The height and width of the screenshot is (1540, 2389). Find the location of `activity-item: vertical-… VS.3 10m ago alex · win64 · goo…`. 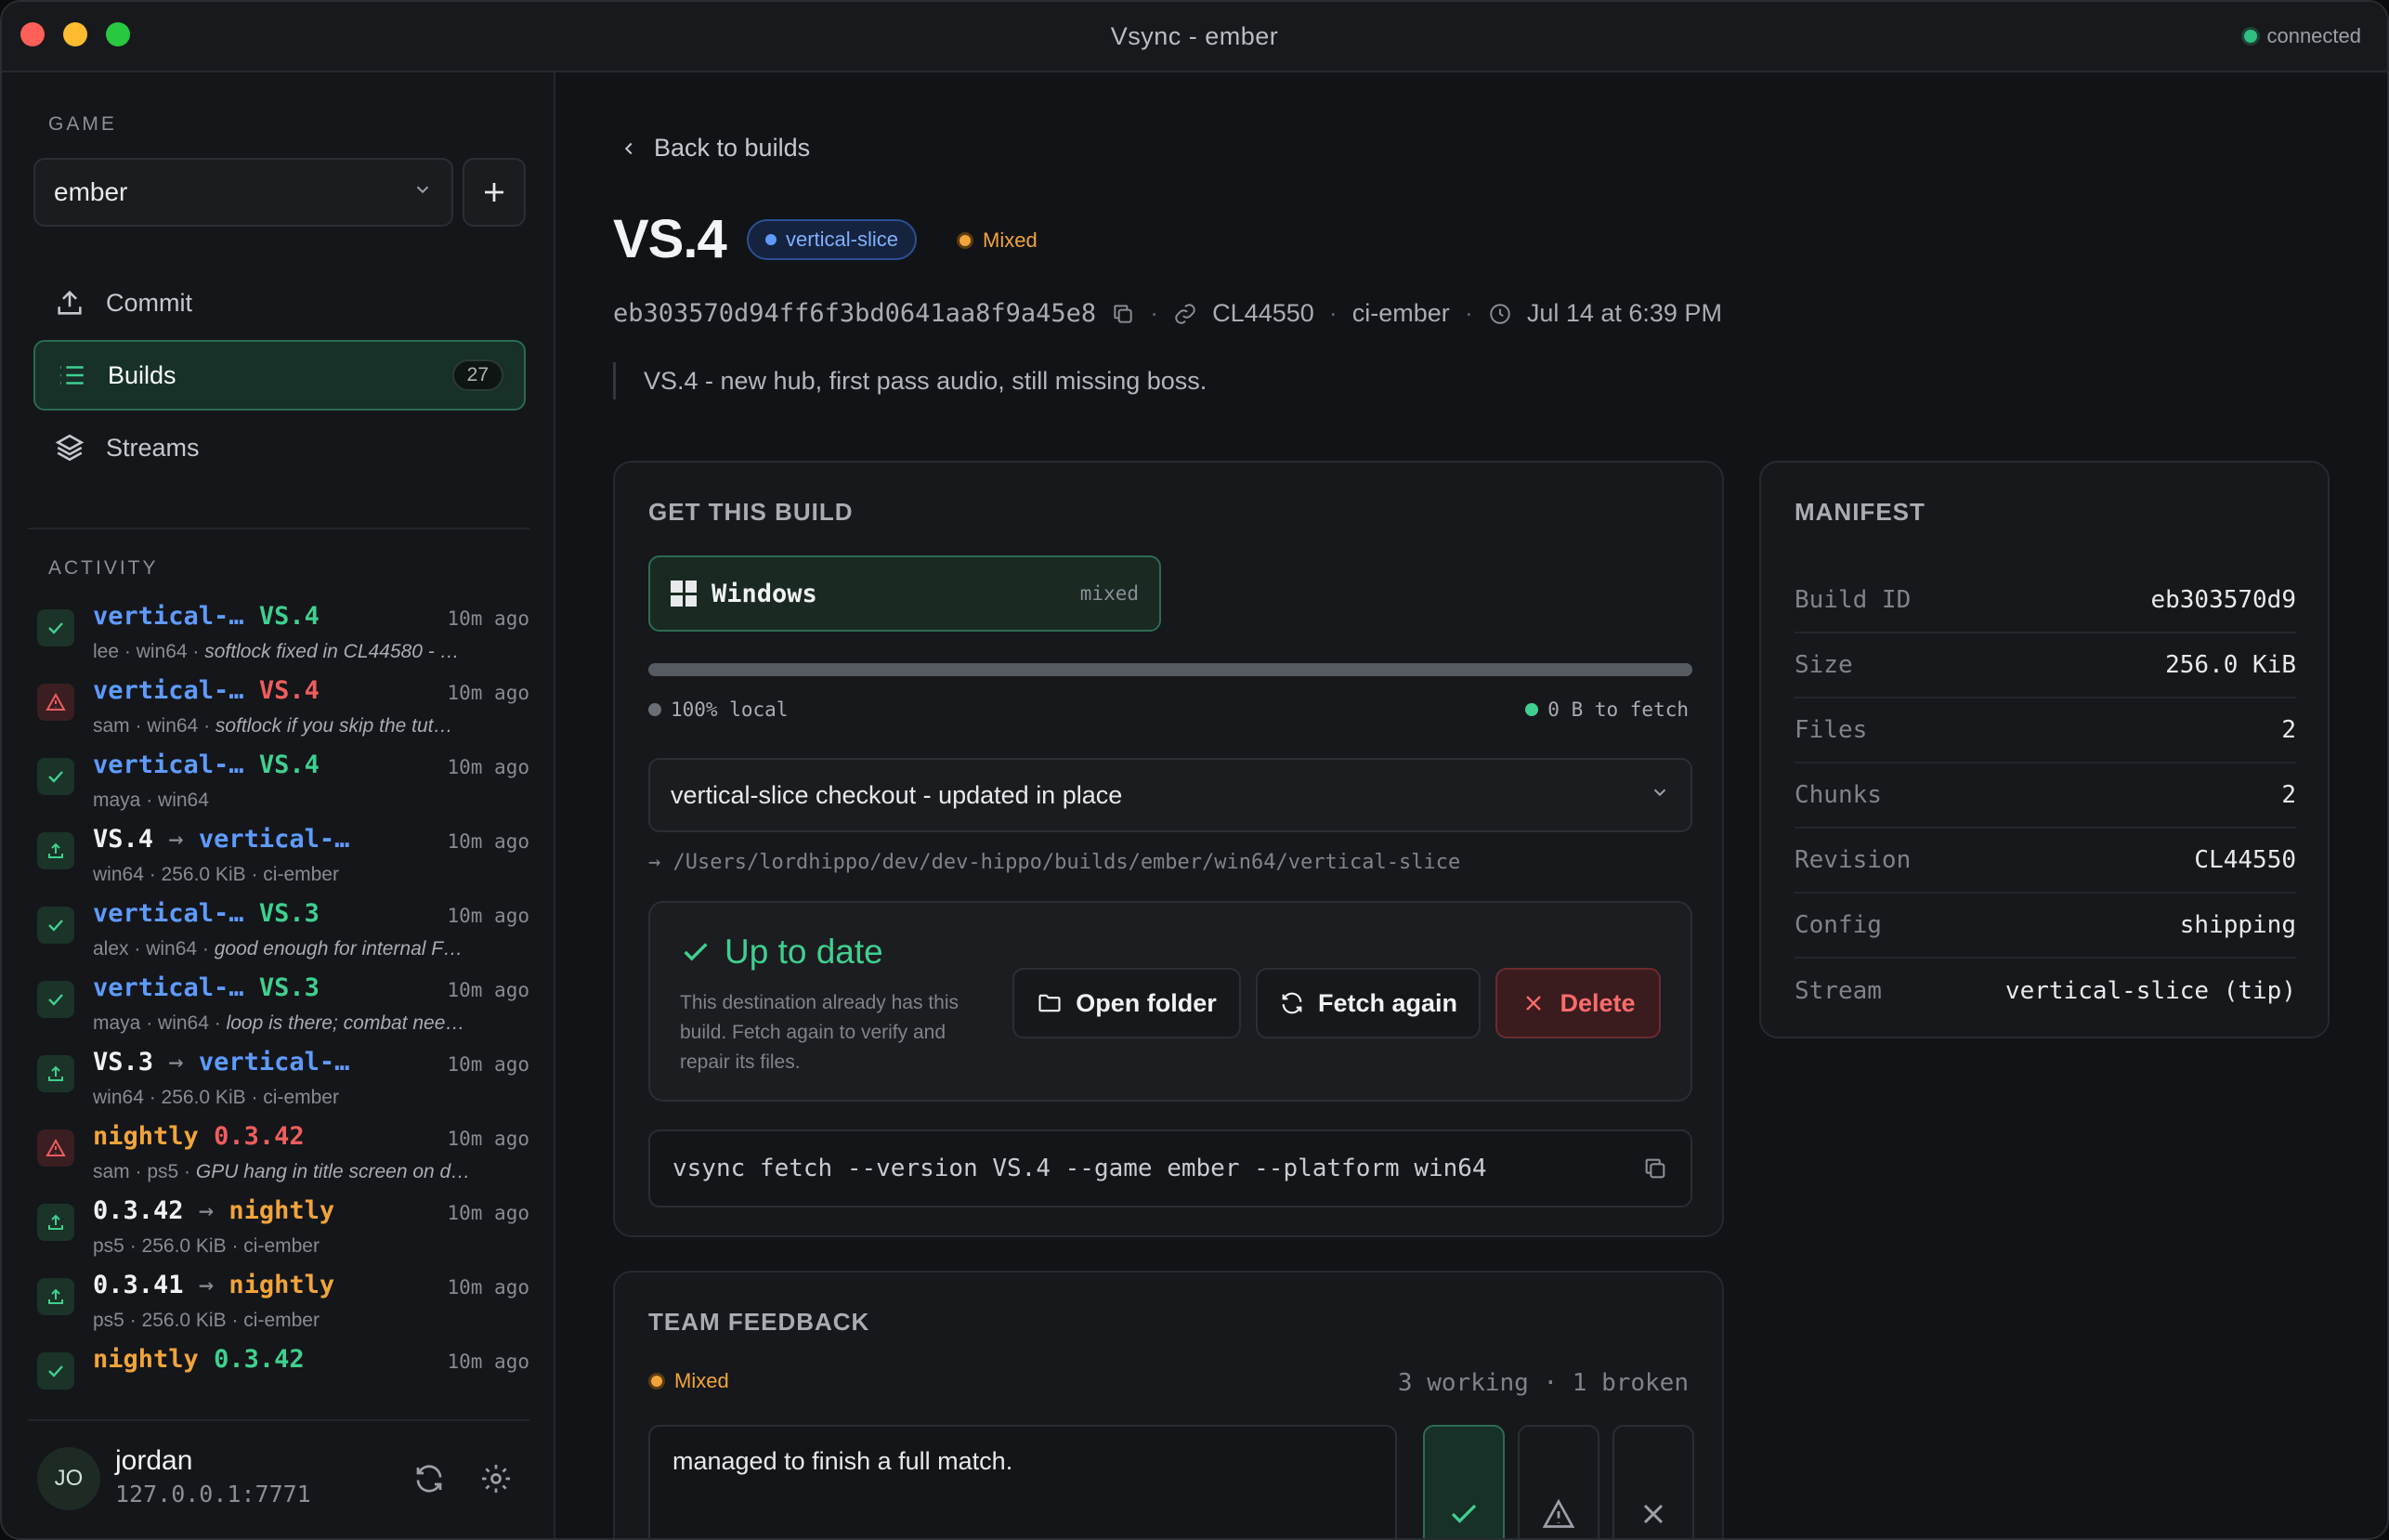

activity-item: vertical-… VS.3 10m ago alex · win64 · goo… is located at coordinates (278, 934).